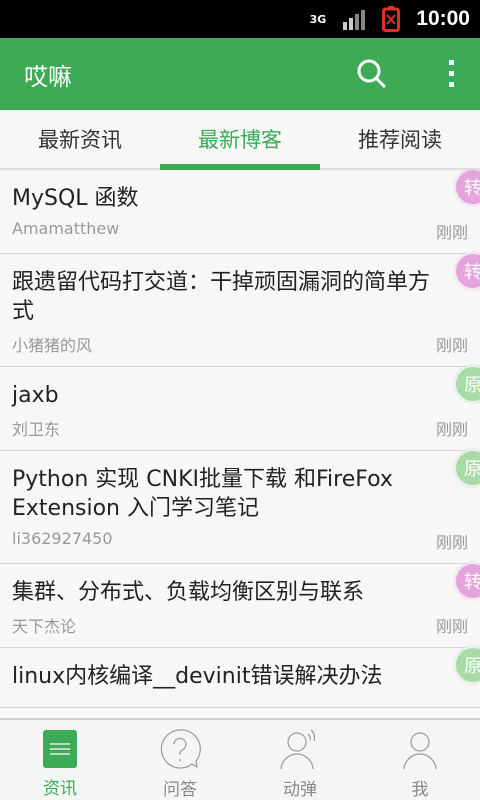  What do you see at coordinates (60, 749) in the screenshot?
I see `news-icon` at bounding box center [60, 749].